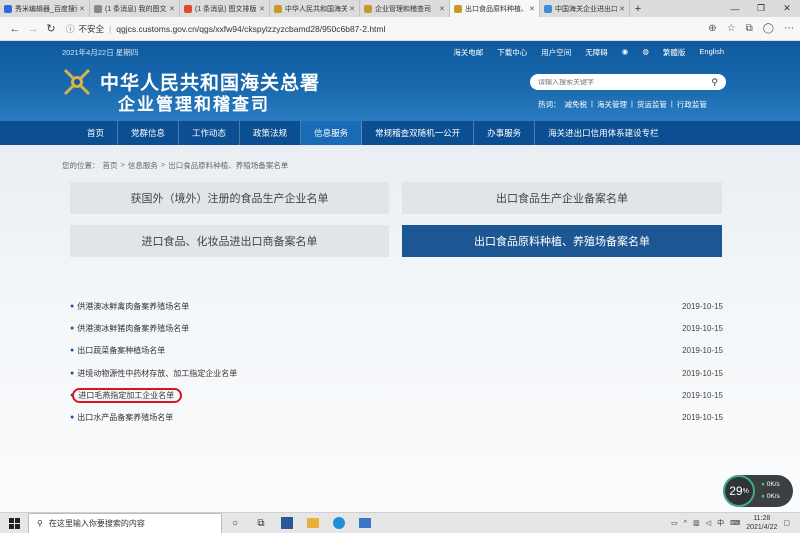 The height and width of the screenshot is (533, 800). Describe the element at coordinates (712, 28) in the screenshot. I see `reading-view-icon: ⊕` at that location.